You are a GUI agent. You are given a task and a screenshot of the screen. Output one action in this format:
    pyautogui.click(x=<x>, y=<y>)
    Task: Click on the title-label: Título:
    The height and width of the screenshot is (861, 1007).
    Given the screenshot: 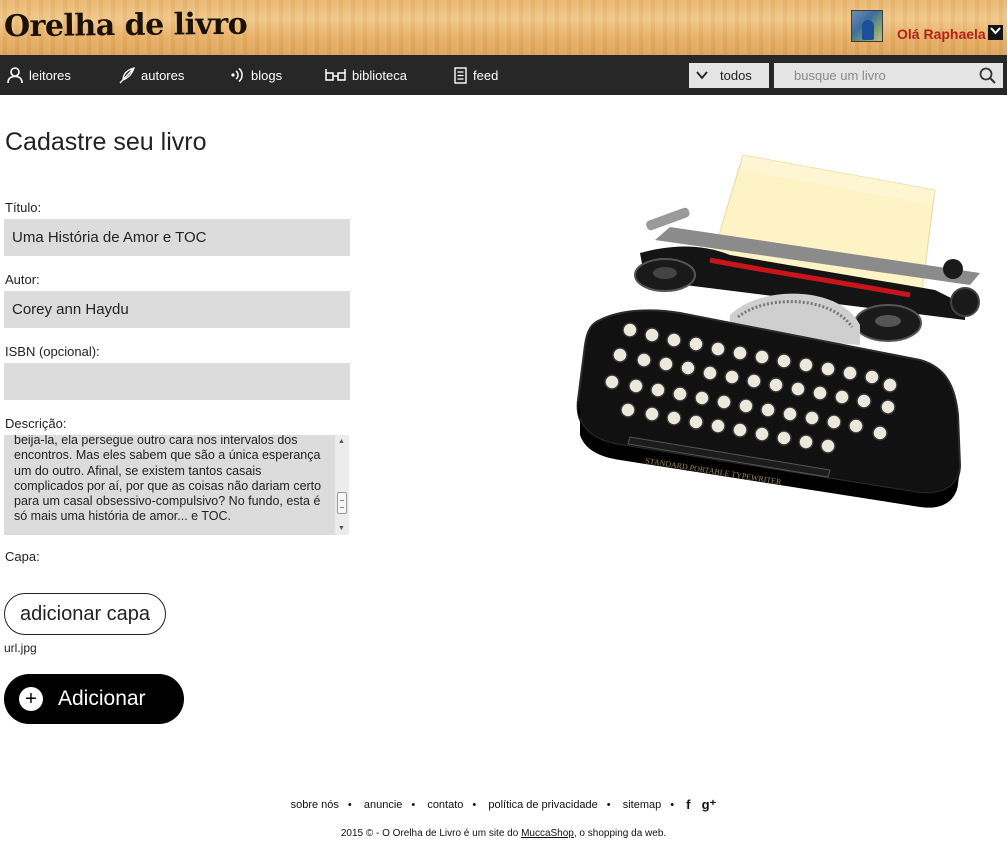 What is the action you would take?
    pyautogui.click(x=23, y=207)
    